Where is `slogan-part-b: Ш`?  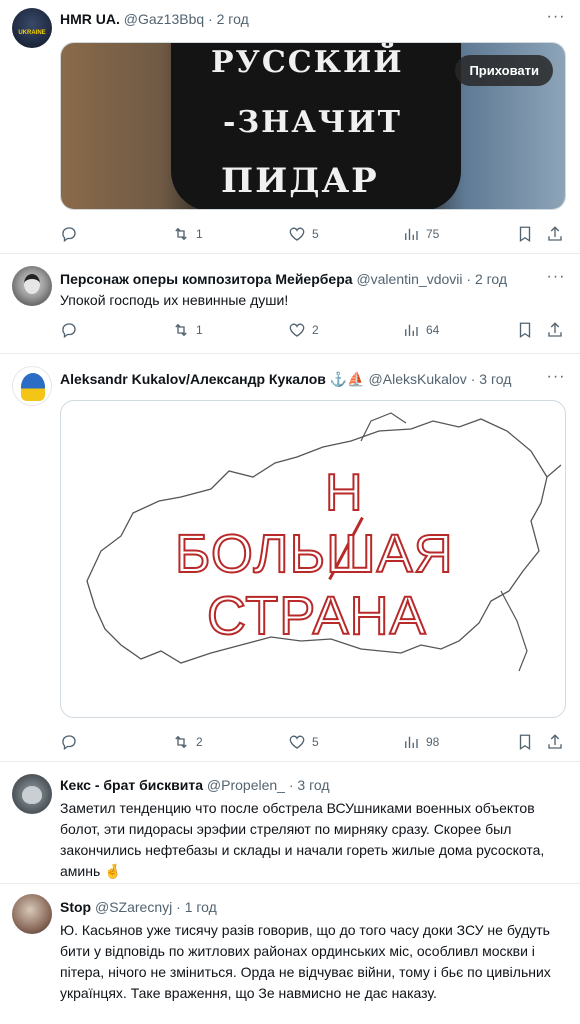 slogan-part-b: Ш is located at coordinates (351, 554).